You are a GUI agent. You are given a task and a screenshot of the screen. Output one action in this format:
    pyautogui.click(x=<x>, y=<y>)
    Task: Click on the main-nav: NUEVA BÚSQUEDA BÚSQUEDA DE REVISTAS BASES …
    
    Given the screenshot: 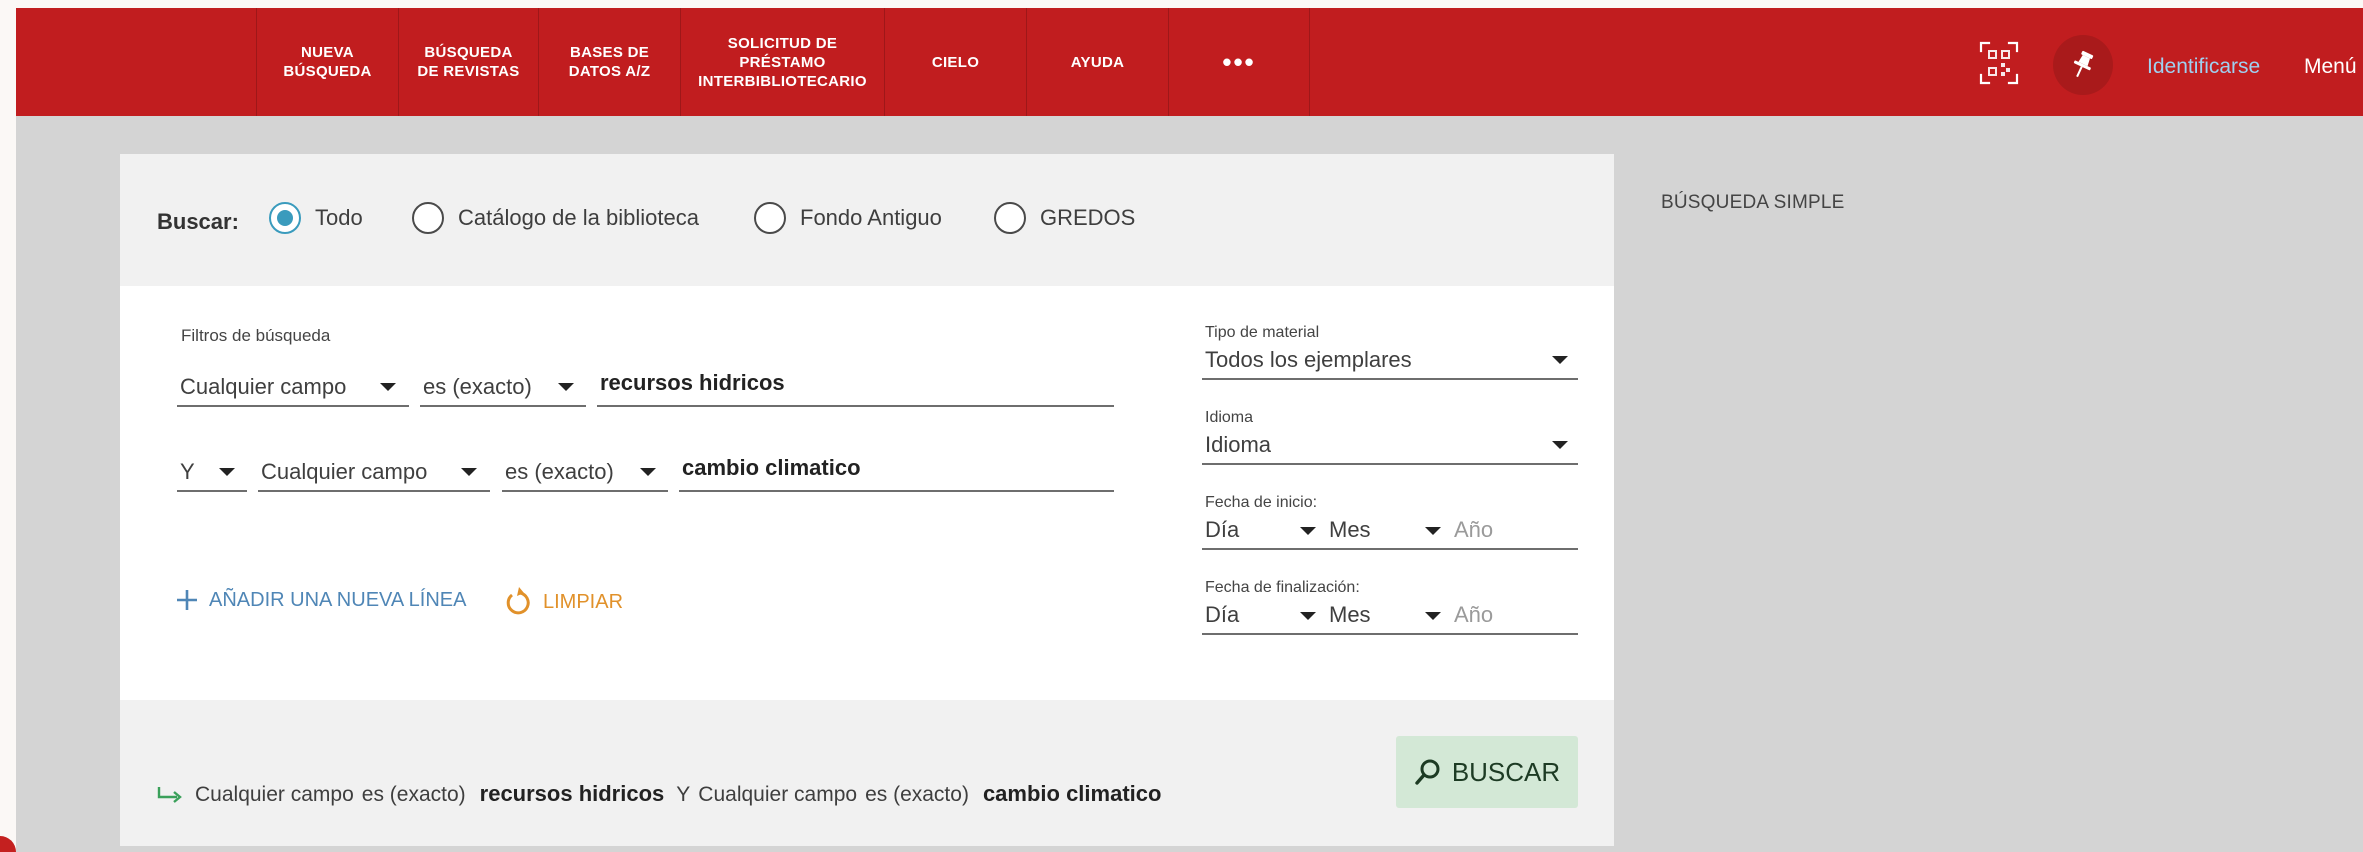 What is the action you would take?
    pyautogui.click(x=783, y=62)
    